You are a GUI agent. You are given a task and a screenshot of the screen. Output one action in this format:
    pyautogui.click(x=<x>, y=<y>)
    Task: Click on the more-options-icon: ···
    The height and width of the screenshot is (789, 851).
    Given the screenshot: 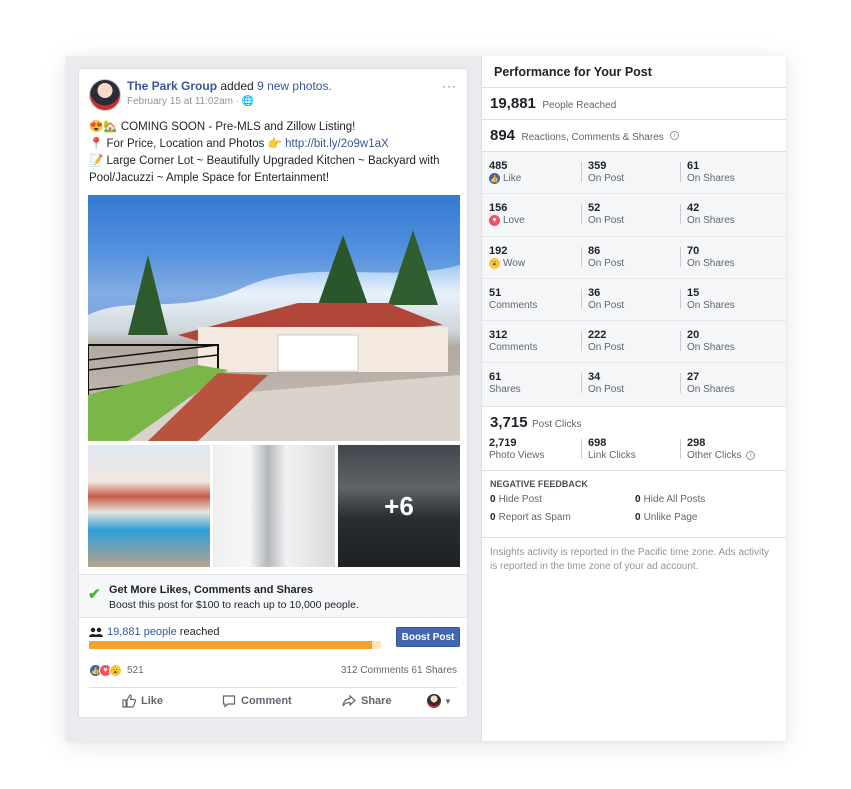 What is the action you would take?
    pyautogui.click(x=449, y=86)
    